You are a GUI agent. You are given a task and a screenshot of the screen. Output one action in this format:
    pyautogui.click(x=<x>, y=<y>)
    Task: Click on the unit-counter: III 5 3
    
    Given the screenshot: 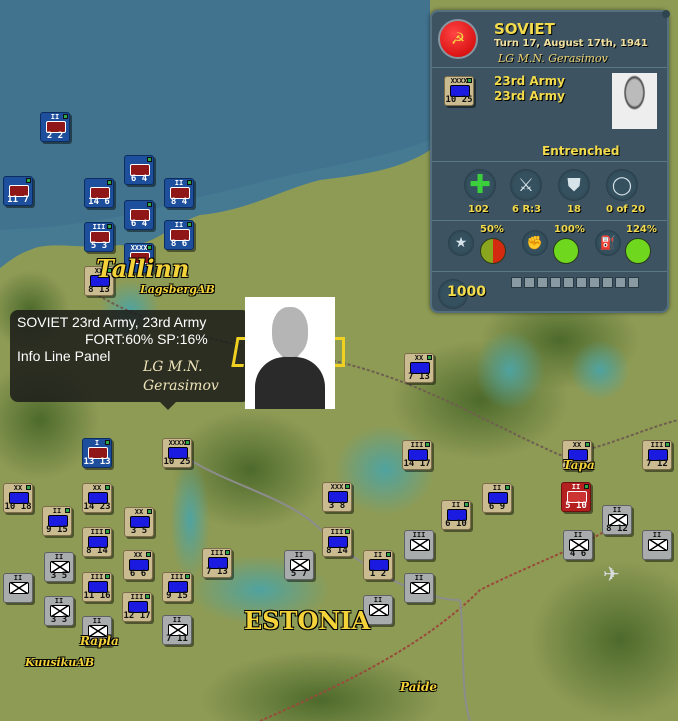 What is the action you would take?
    pyautogui.click(x=99, y=237)
    